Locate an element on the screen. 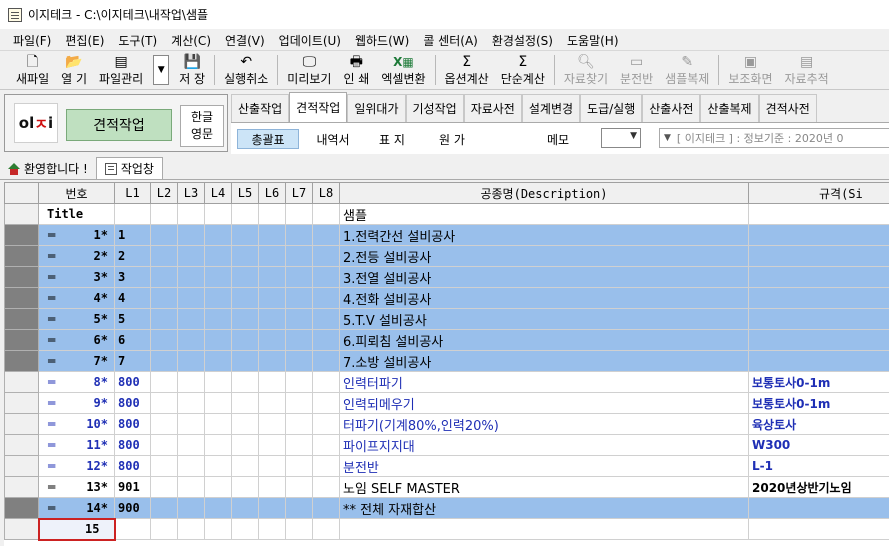 This screenshot has width=889, height=546. table-row: ═ 10* 800 터파기(기계80%,인력20%) 육상토사 is located at coordinates (446, 424).